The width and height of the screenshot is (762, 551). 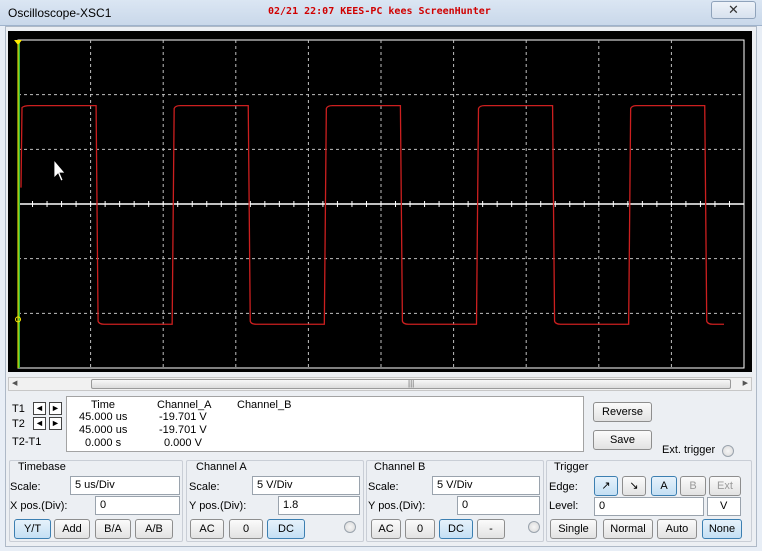 What do you see at coordinates (18, 409) in the screenshot?
I see `t1-label: T1` at bounding box center [18, 409].